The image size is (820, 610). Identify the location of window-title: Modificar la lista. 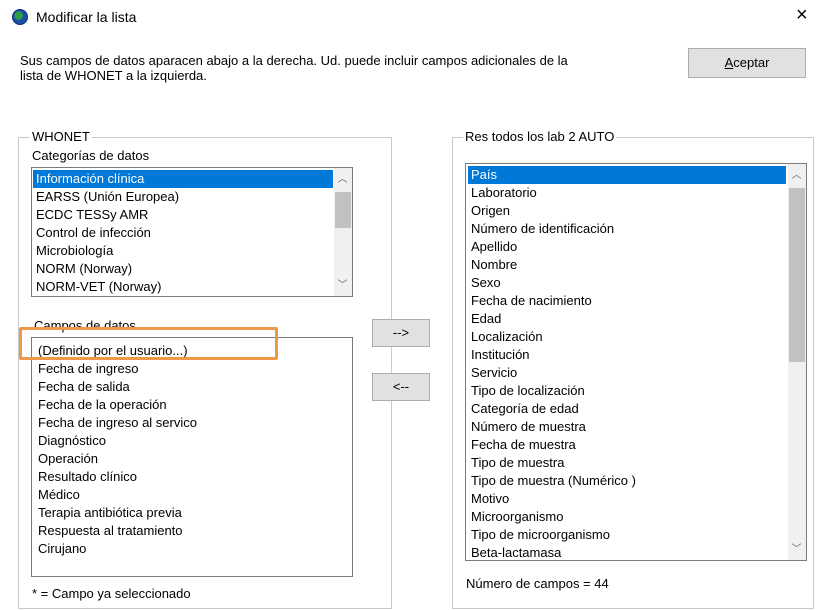
(86, 17).